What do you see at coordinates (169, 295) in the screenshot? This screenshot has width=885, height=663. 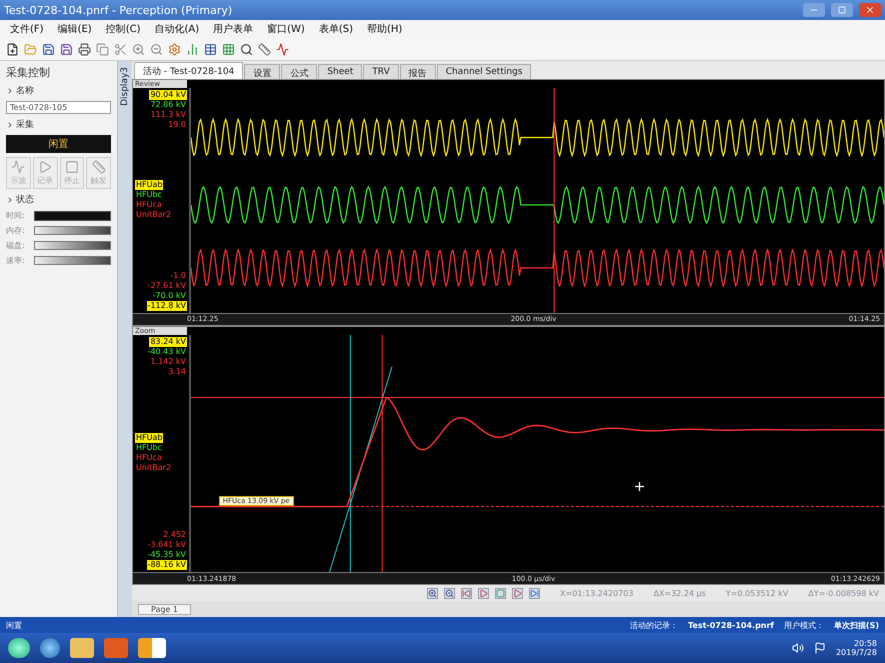 I see `readout-value: -70.0 kV` at bounding box center [169, 295].